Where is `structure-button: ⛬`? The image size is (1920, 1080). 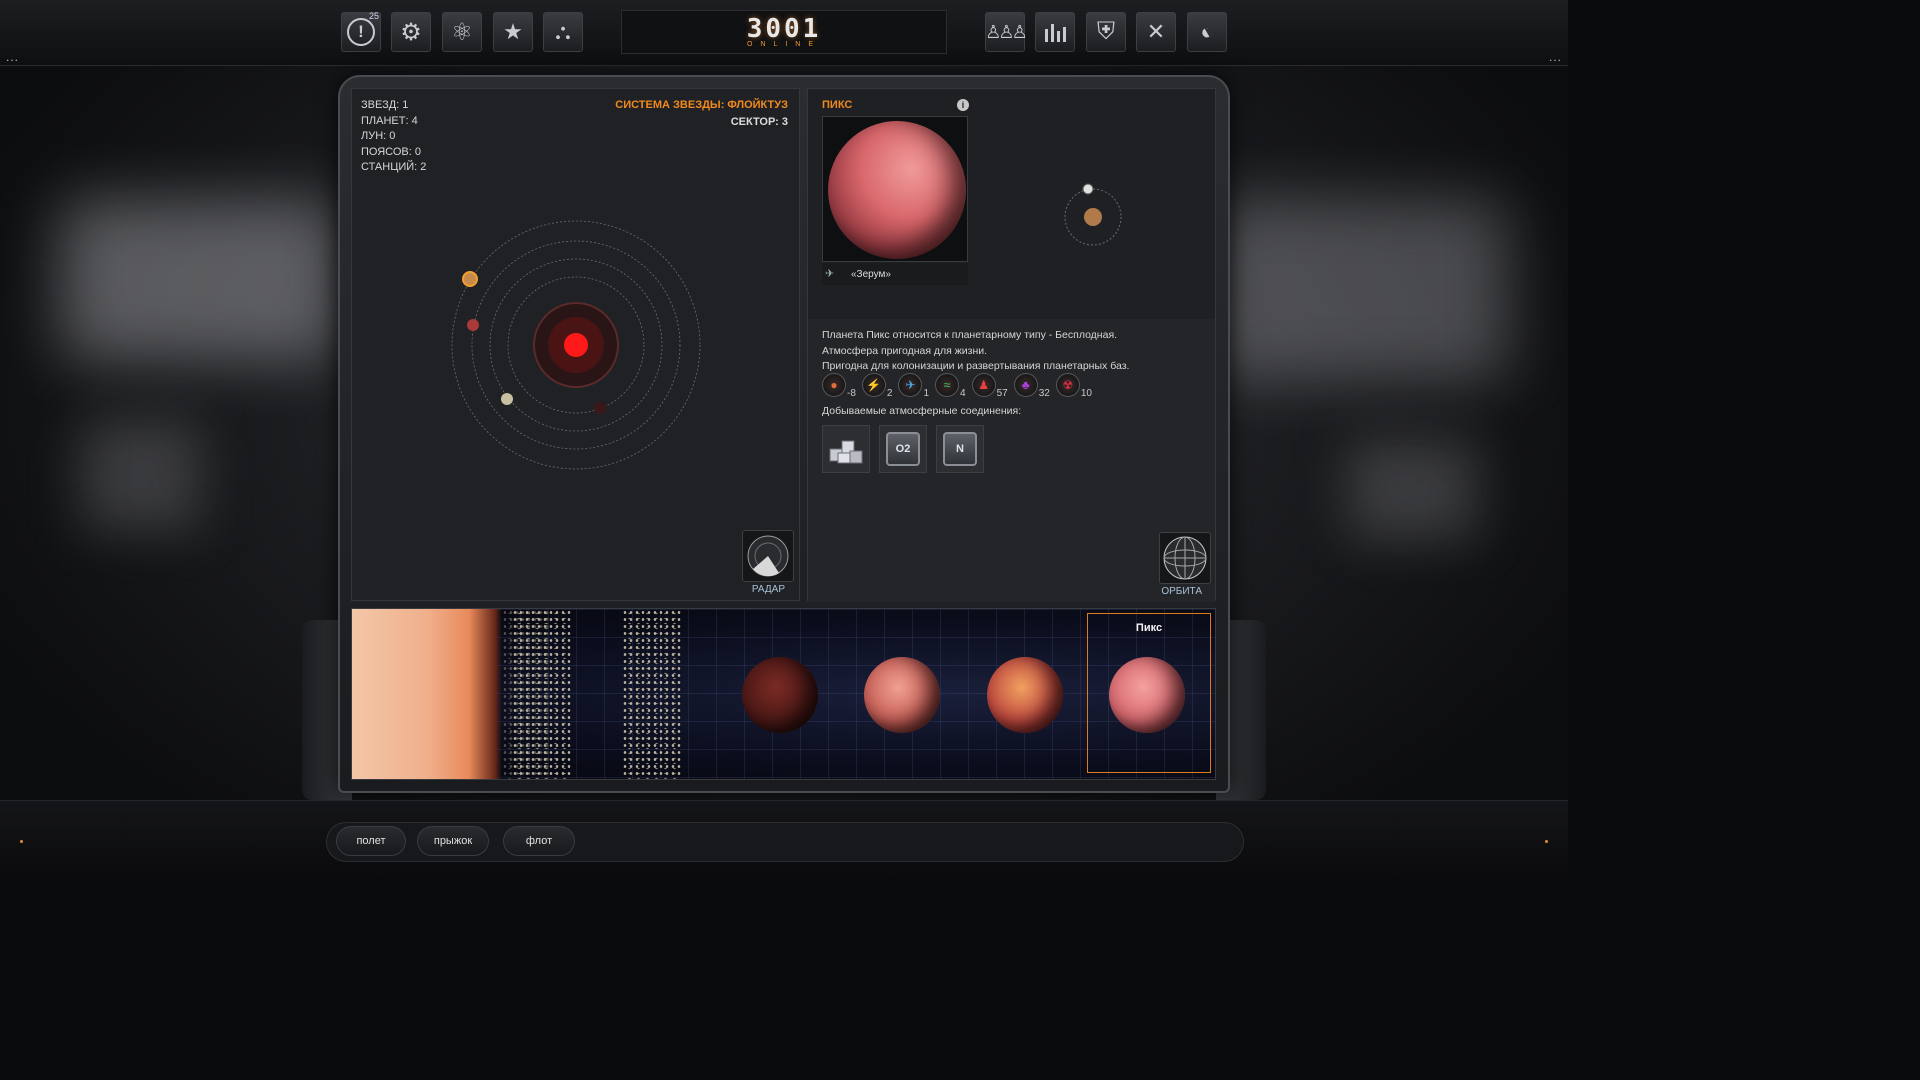
structure-button: ⛬ is located at coordinates (563, 32).